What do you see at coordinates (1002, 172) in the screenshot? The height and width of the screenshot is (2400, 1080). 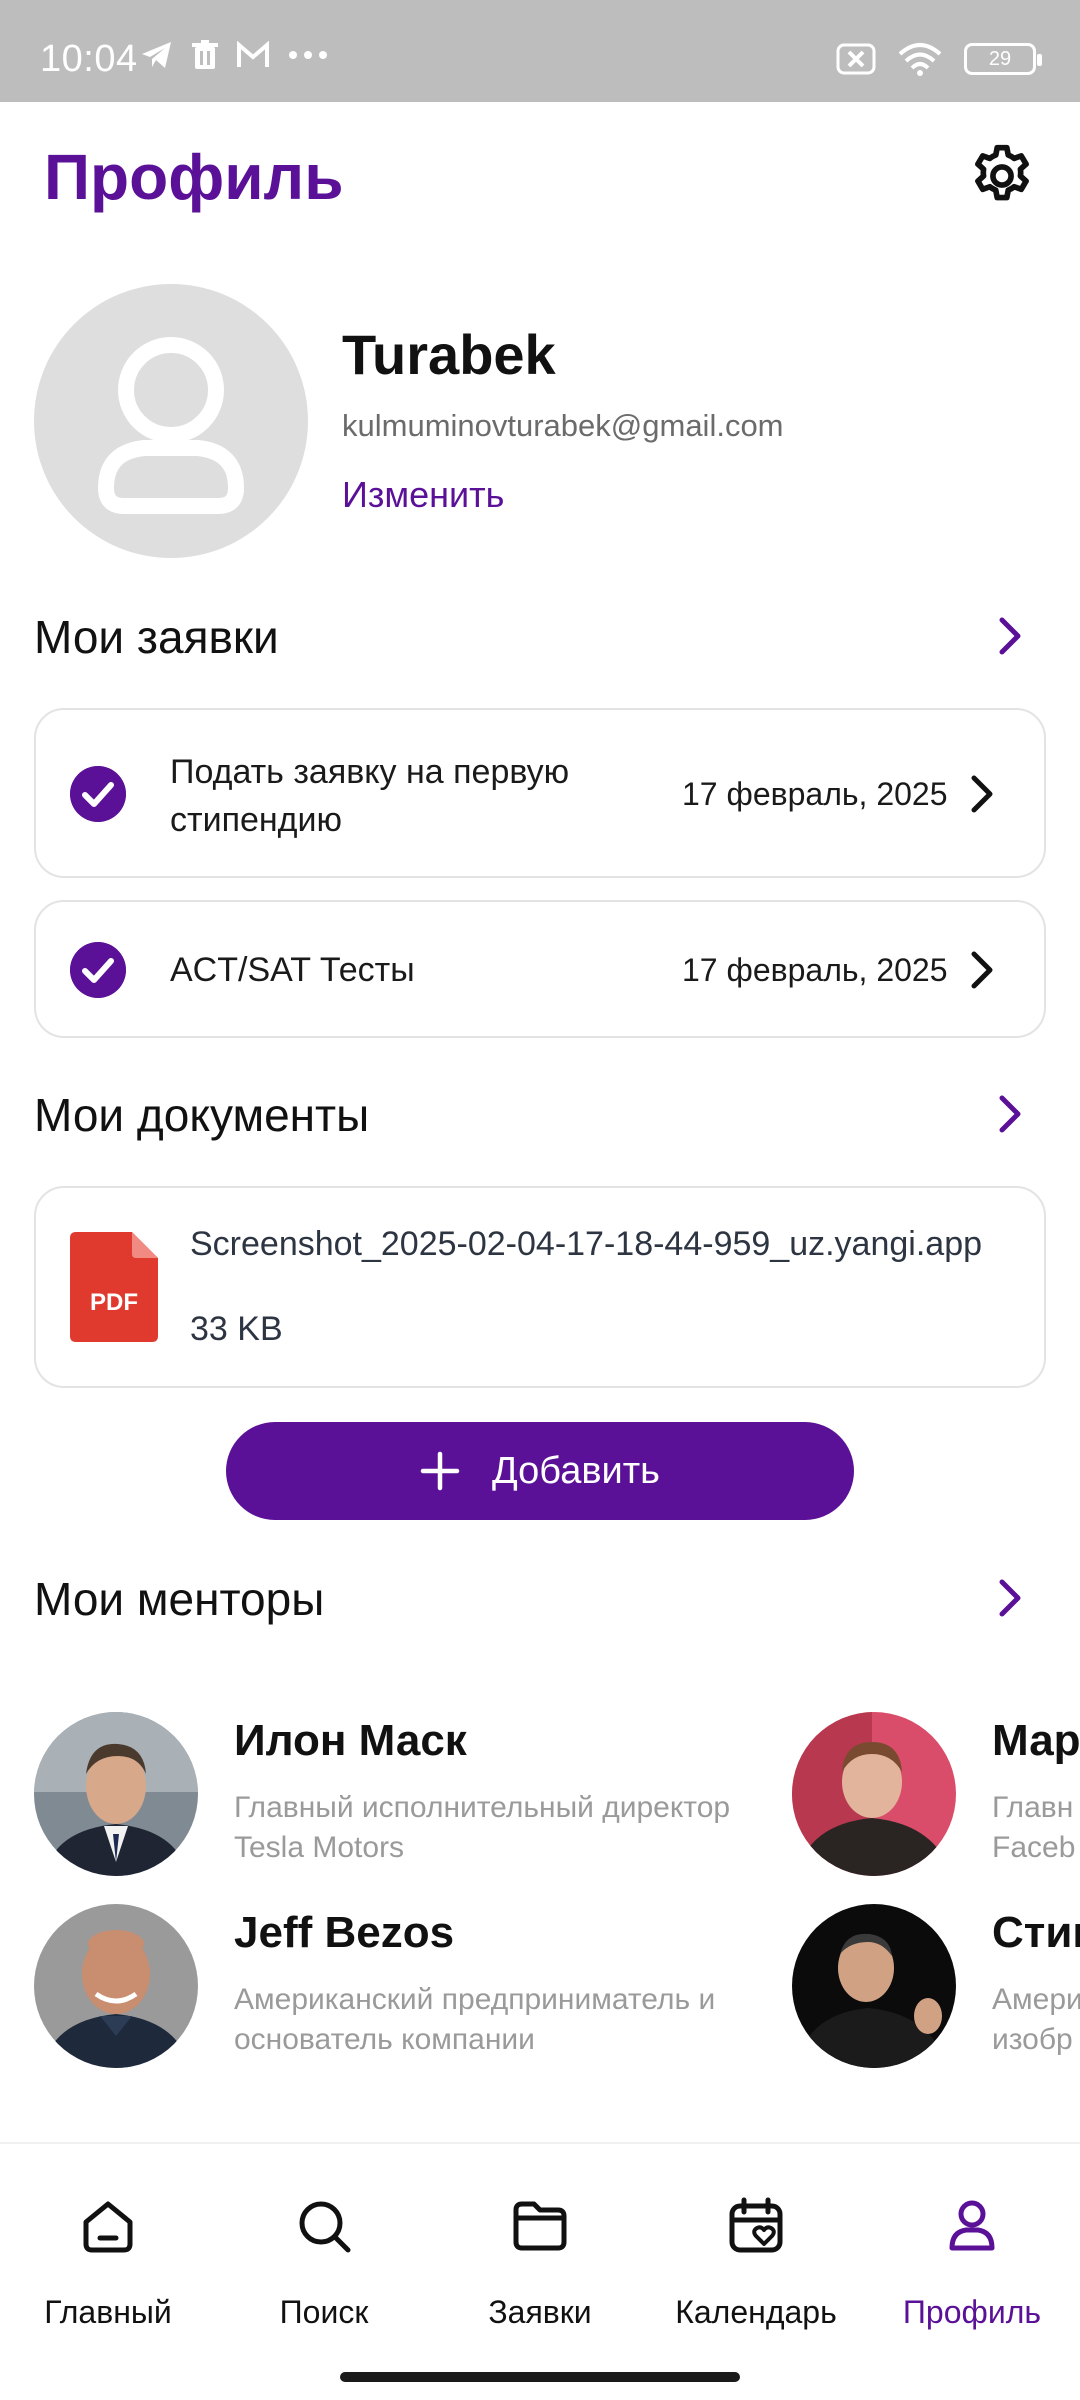 I see `gear-icon` at bounding box center [1002, 172].